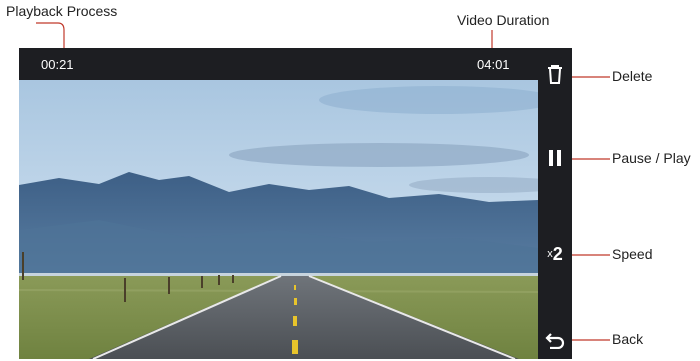 The image size is (700, 361). Describe the element at coordinates (555, 203) in the screenshot. I see `player-control-sidebar: x2` at that location.